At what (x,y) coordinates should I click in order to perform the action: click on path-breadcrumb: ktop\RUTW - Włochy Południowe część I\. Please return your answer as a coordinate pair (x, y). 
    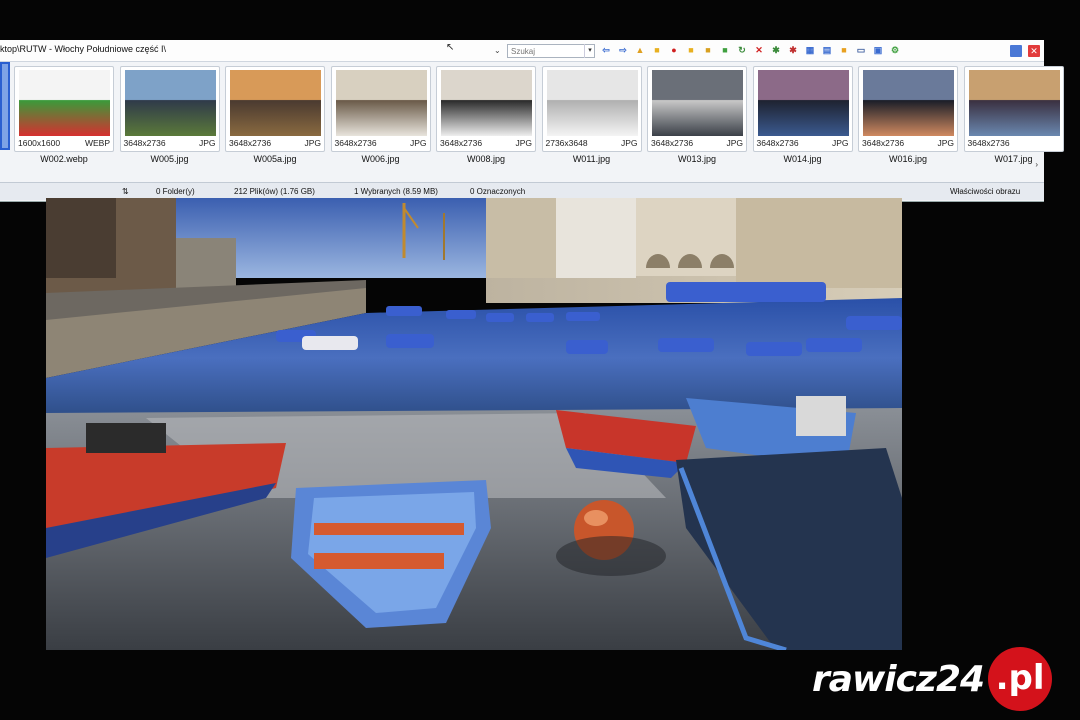
    Looking at the image, I should click on (83, 49).